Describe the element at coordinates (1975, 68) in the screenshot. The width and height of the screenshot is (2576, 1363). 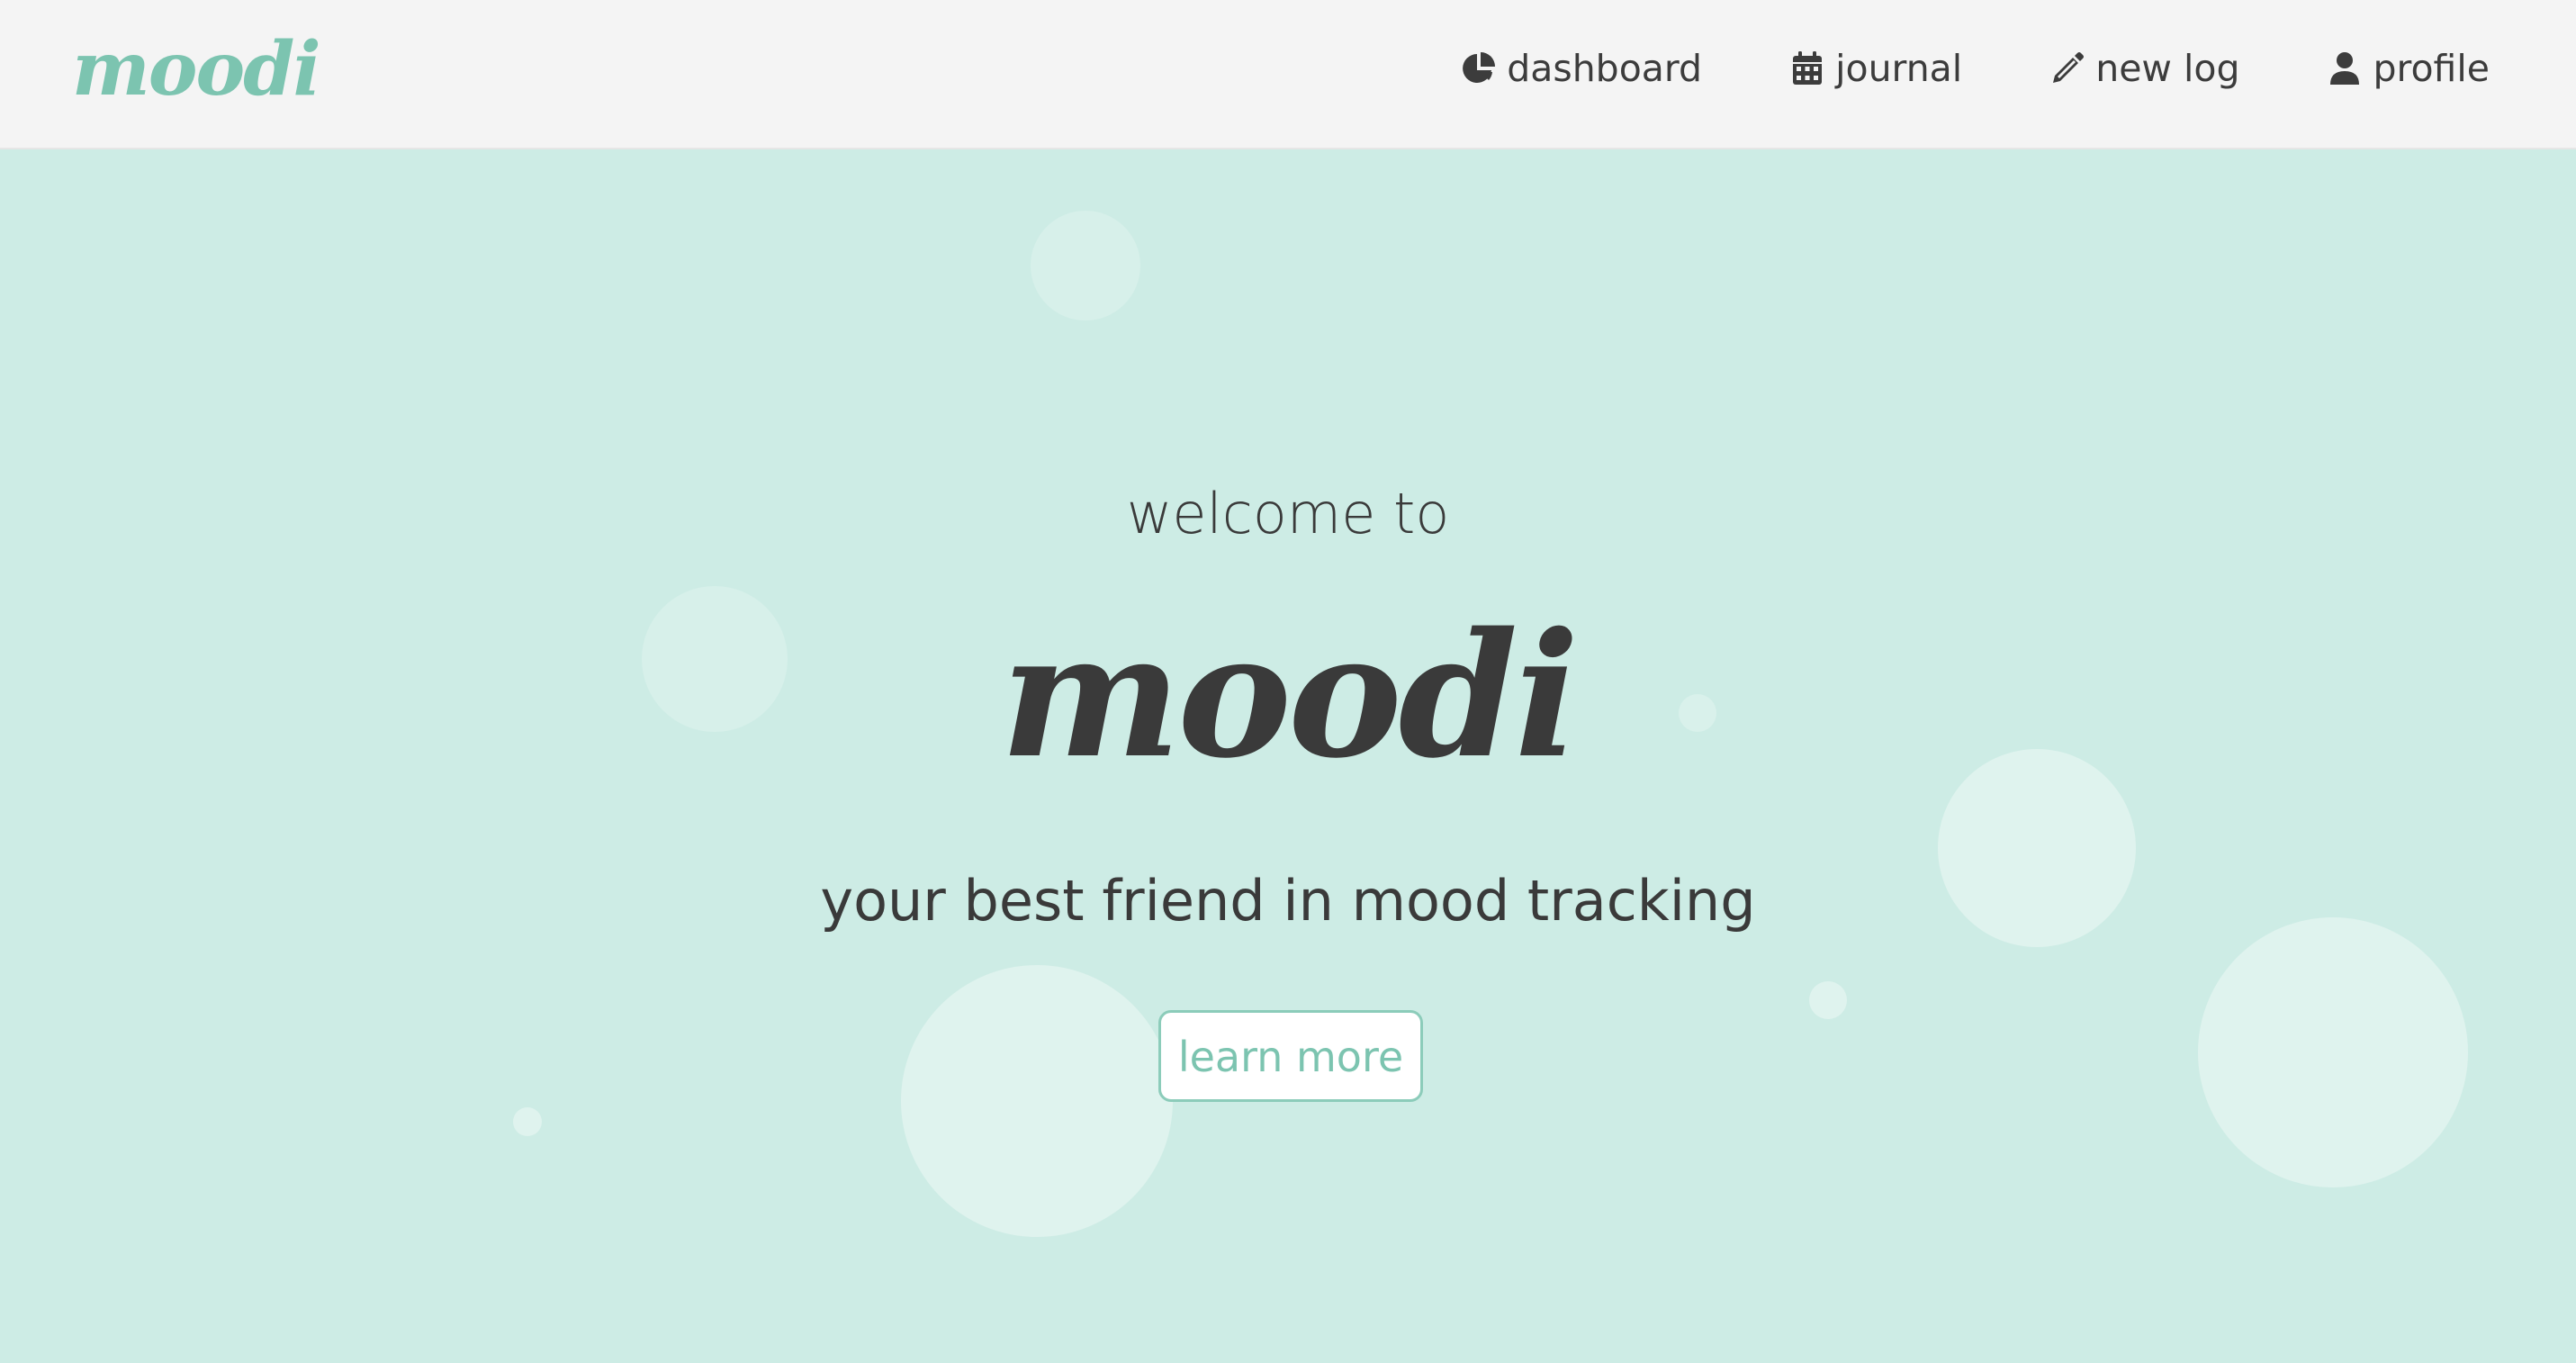
I see `main-nav: dashboard journal new log profile` at that location.